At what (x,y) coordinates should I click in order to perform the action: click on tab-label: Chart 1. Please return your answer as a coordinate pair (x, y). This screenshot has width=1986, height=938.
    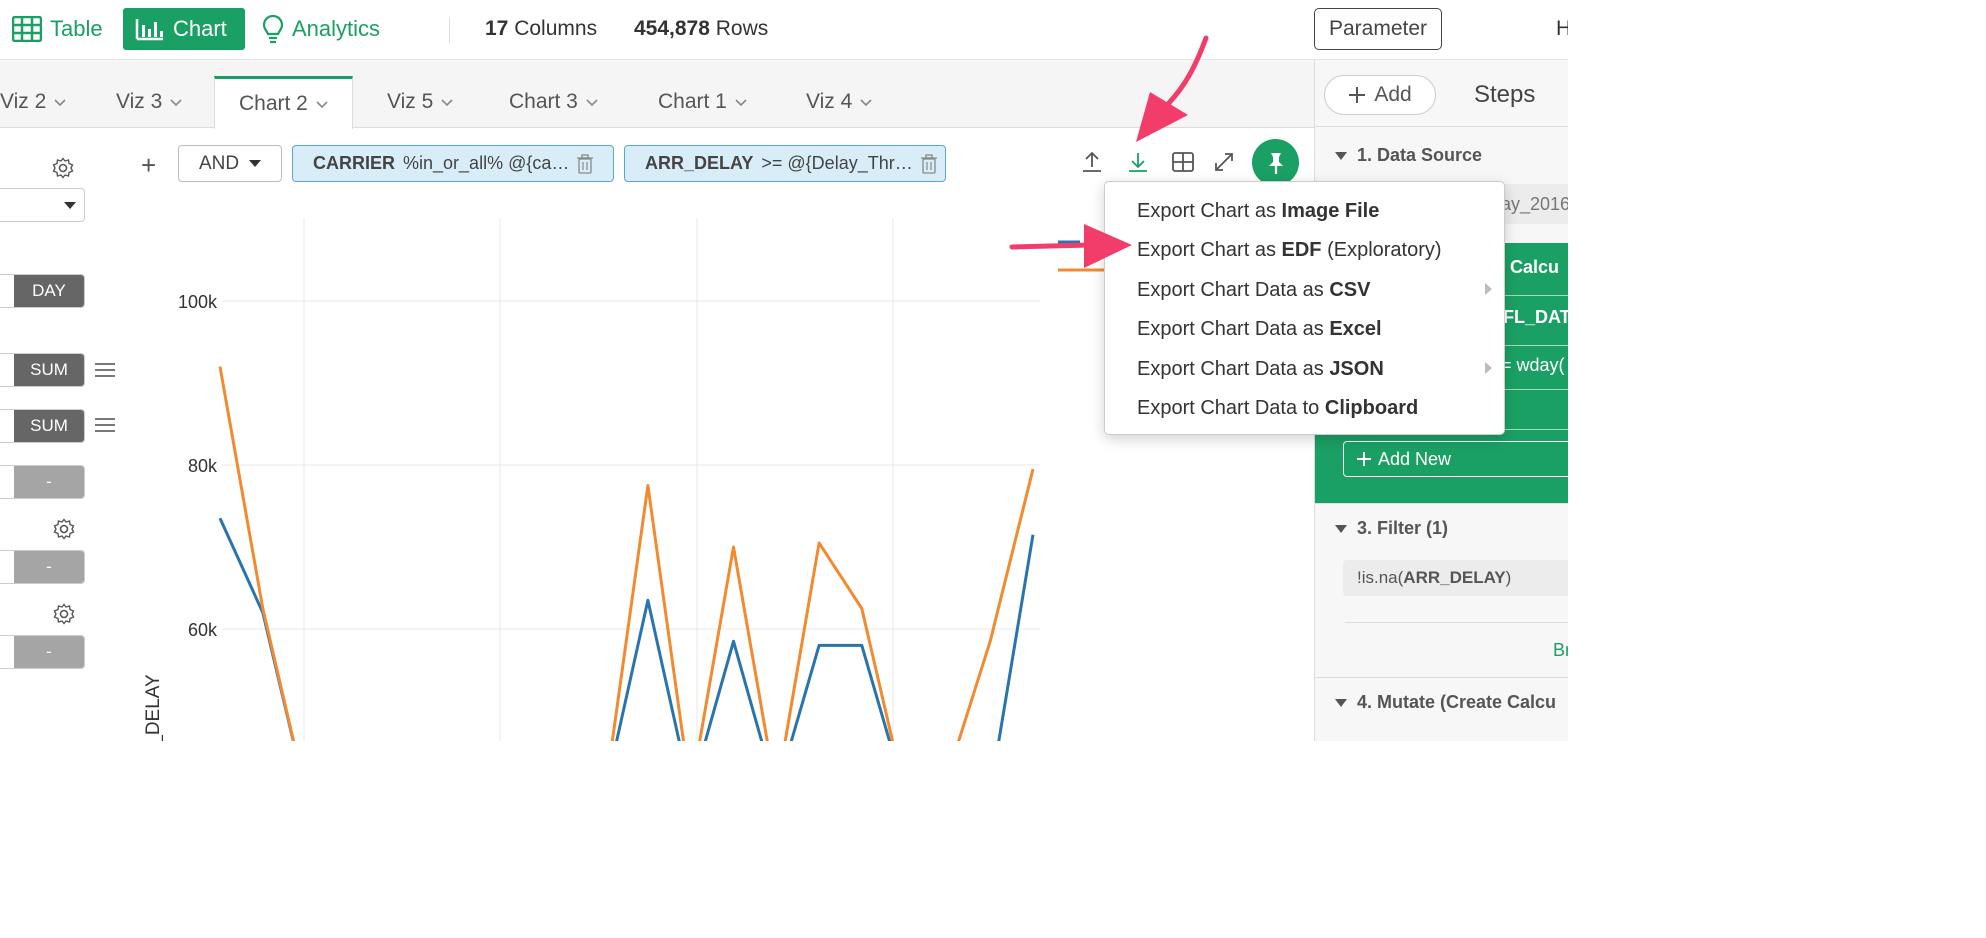
    Looking at the image, I should click on (692, 101).